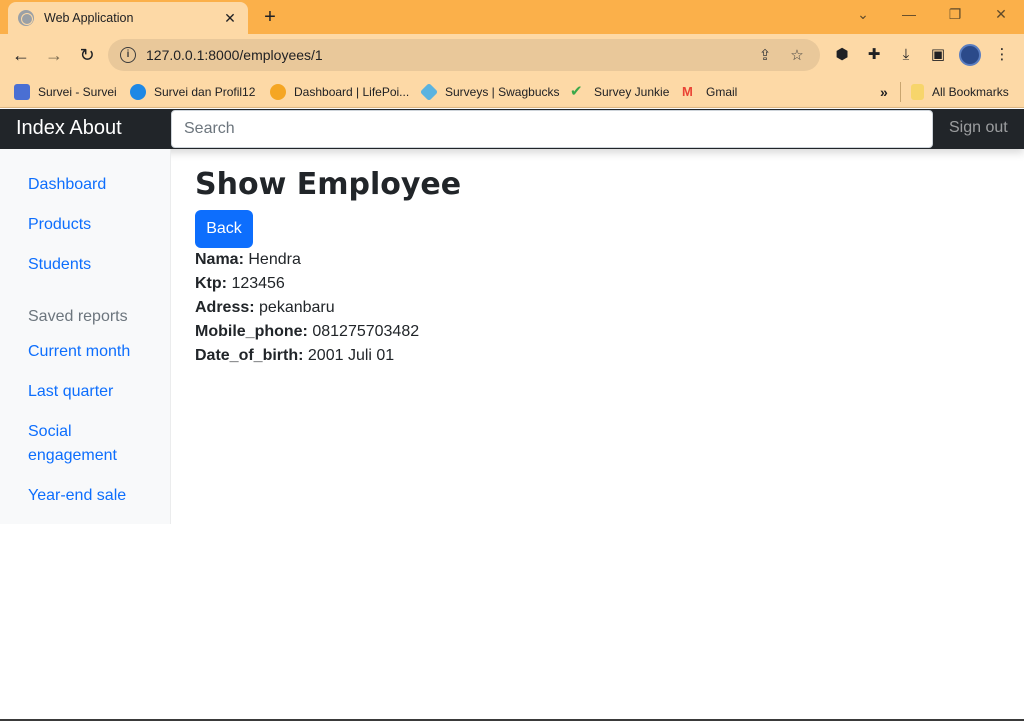 This screenshot has height=721, width=1024. Describe the element at coordinates (224, 229) in the screenshot. I see `back-button: Back` at that location.